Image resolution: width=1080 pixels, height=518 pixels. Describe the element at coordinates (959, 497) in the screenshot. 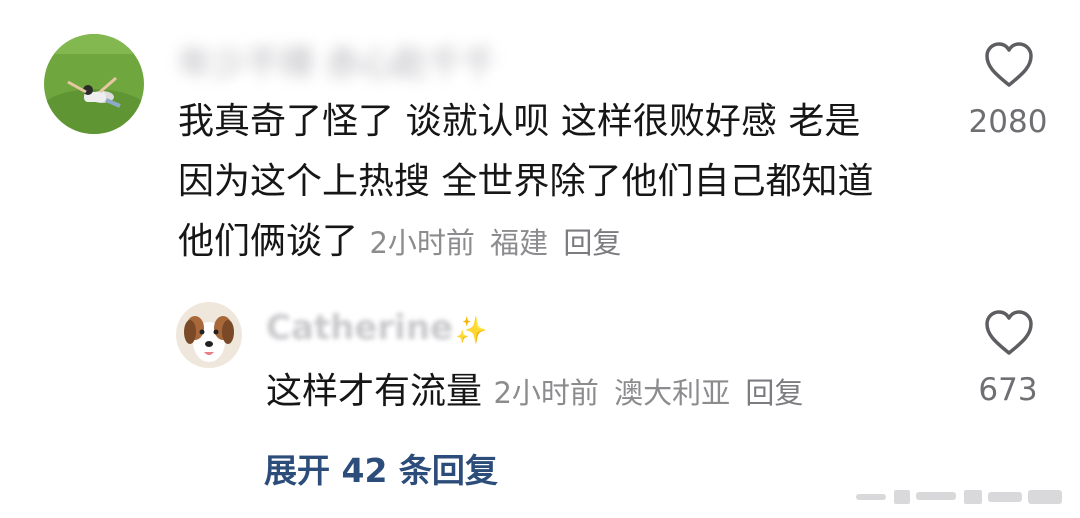

I see `watermark` at that location.